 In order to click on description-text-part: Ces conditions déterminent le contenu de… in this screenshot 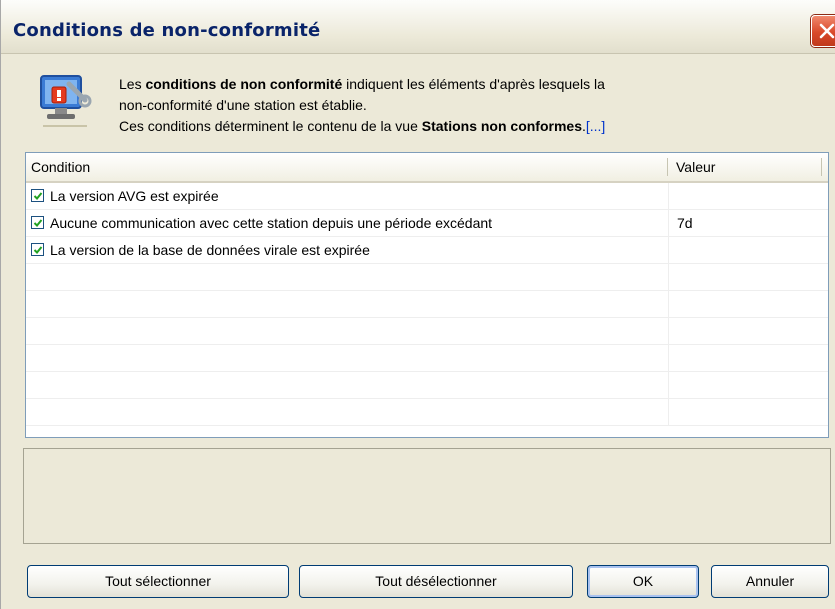, I will do `click(270, 126)`.